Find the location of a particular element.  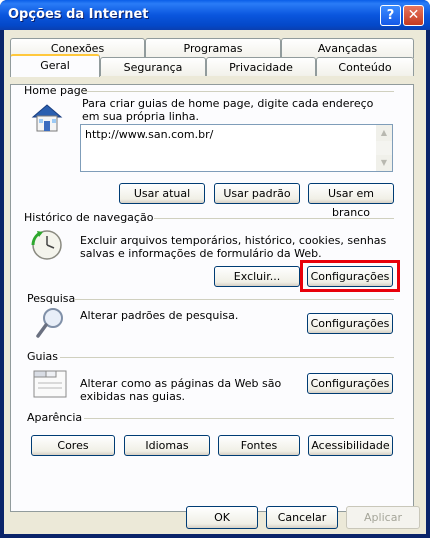

languages-button: Idiomas is located at coordinates (167, 445).